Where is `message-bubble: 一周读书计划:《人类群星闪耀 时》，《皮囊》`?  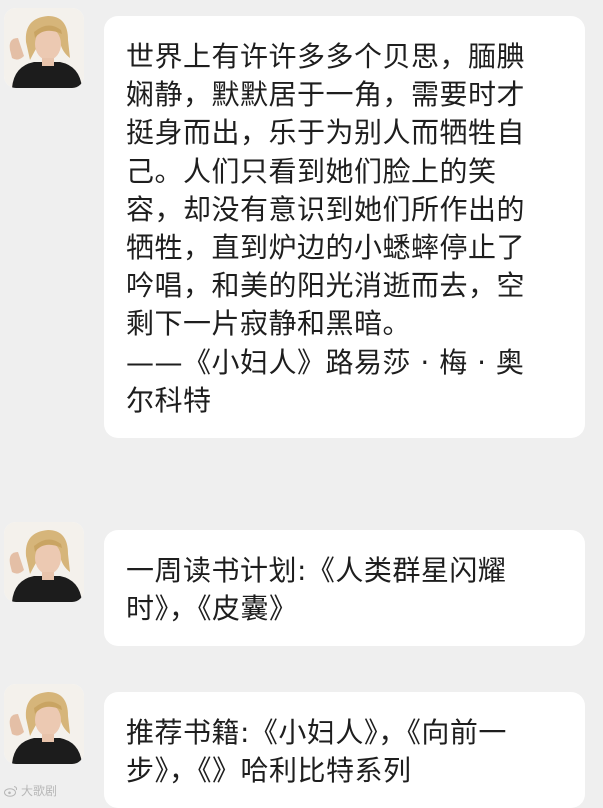 message-bubble: 一周读书计划:《人类群星闪耀 时》，《皮囊》 is located at coordinates (344, 588).